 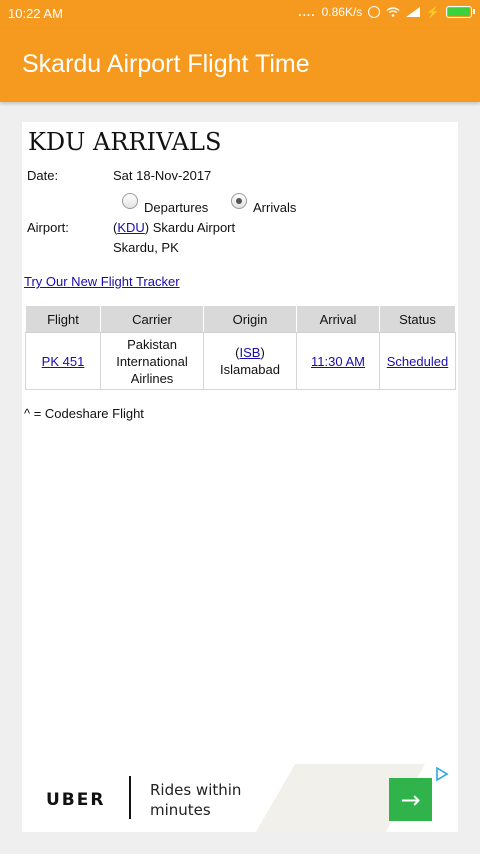 What do you see at coordinates (393, 12) in the screenshot?
I see `wifi-icon` at bounding box center [393, 12].